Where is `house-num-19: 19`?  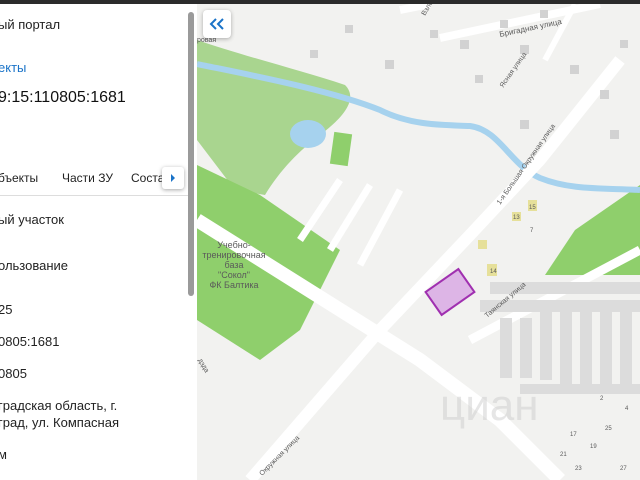 house-num-19: 19 is located at coordinates (593, 447).